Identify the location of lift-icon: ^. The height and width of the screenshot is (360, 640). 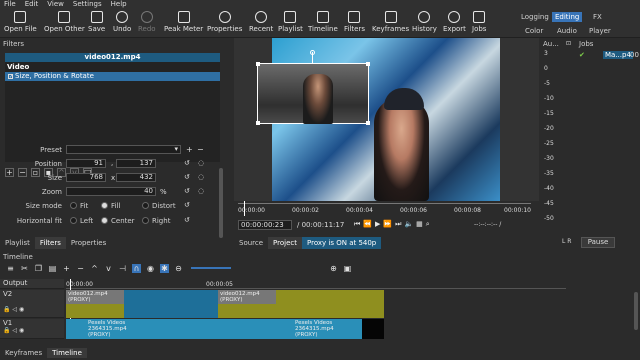
(94, 268).